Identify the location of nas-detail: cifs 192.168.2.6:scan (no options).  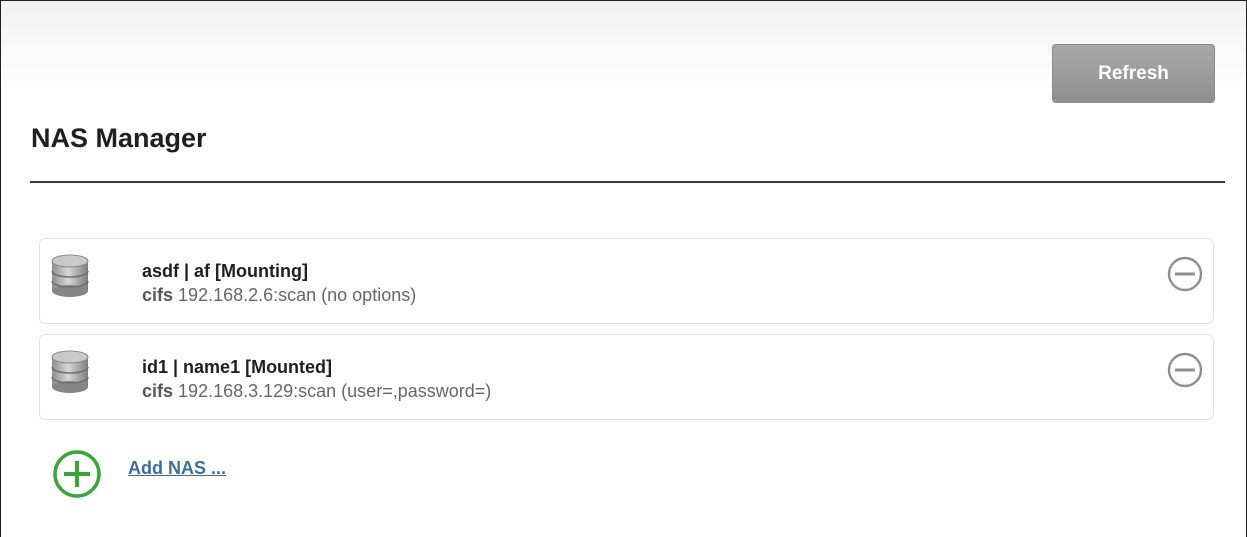
(279, 295).